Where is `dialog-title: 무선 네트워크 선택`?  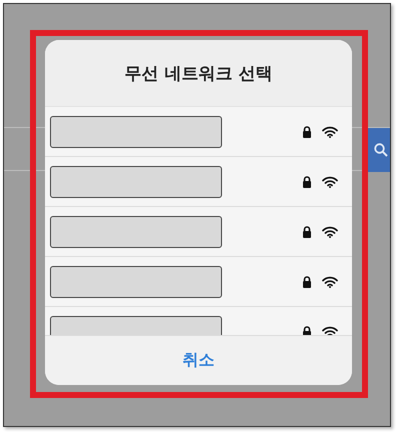
dialog-title: 무선 네트워크 선택 is located at coordinates (198, 73).